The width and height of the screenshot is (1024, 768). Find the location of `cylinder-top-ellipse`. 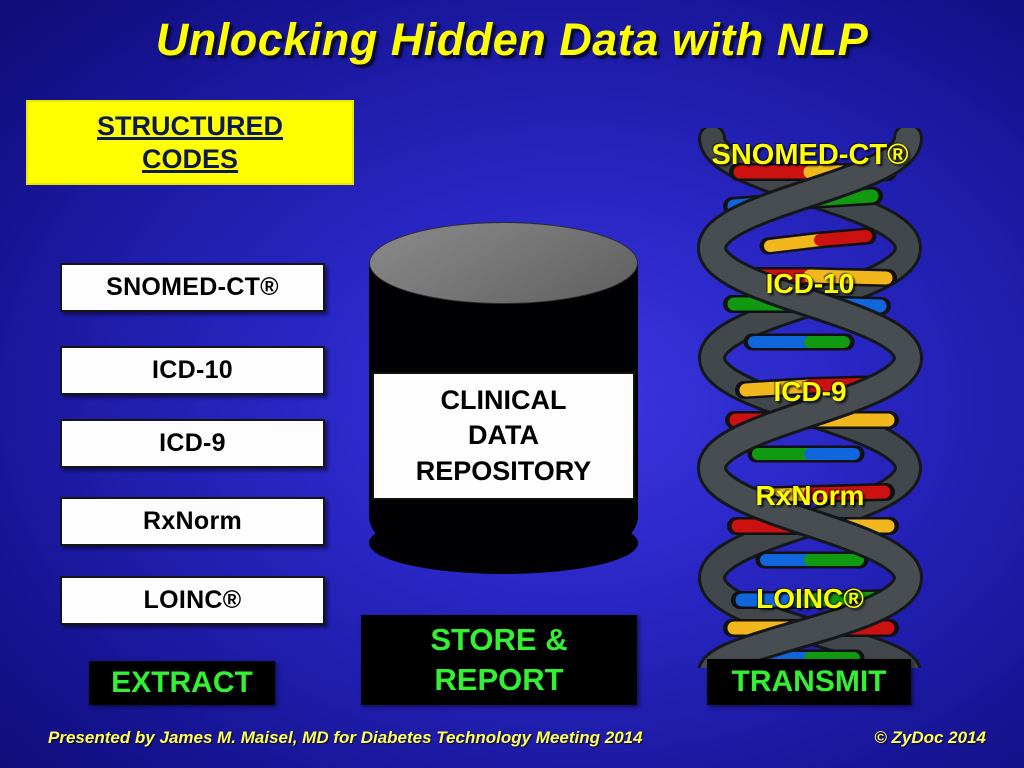

cylinder-top-ellipse is located at coordinates (503, 263).